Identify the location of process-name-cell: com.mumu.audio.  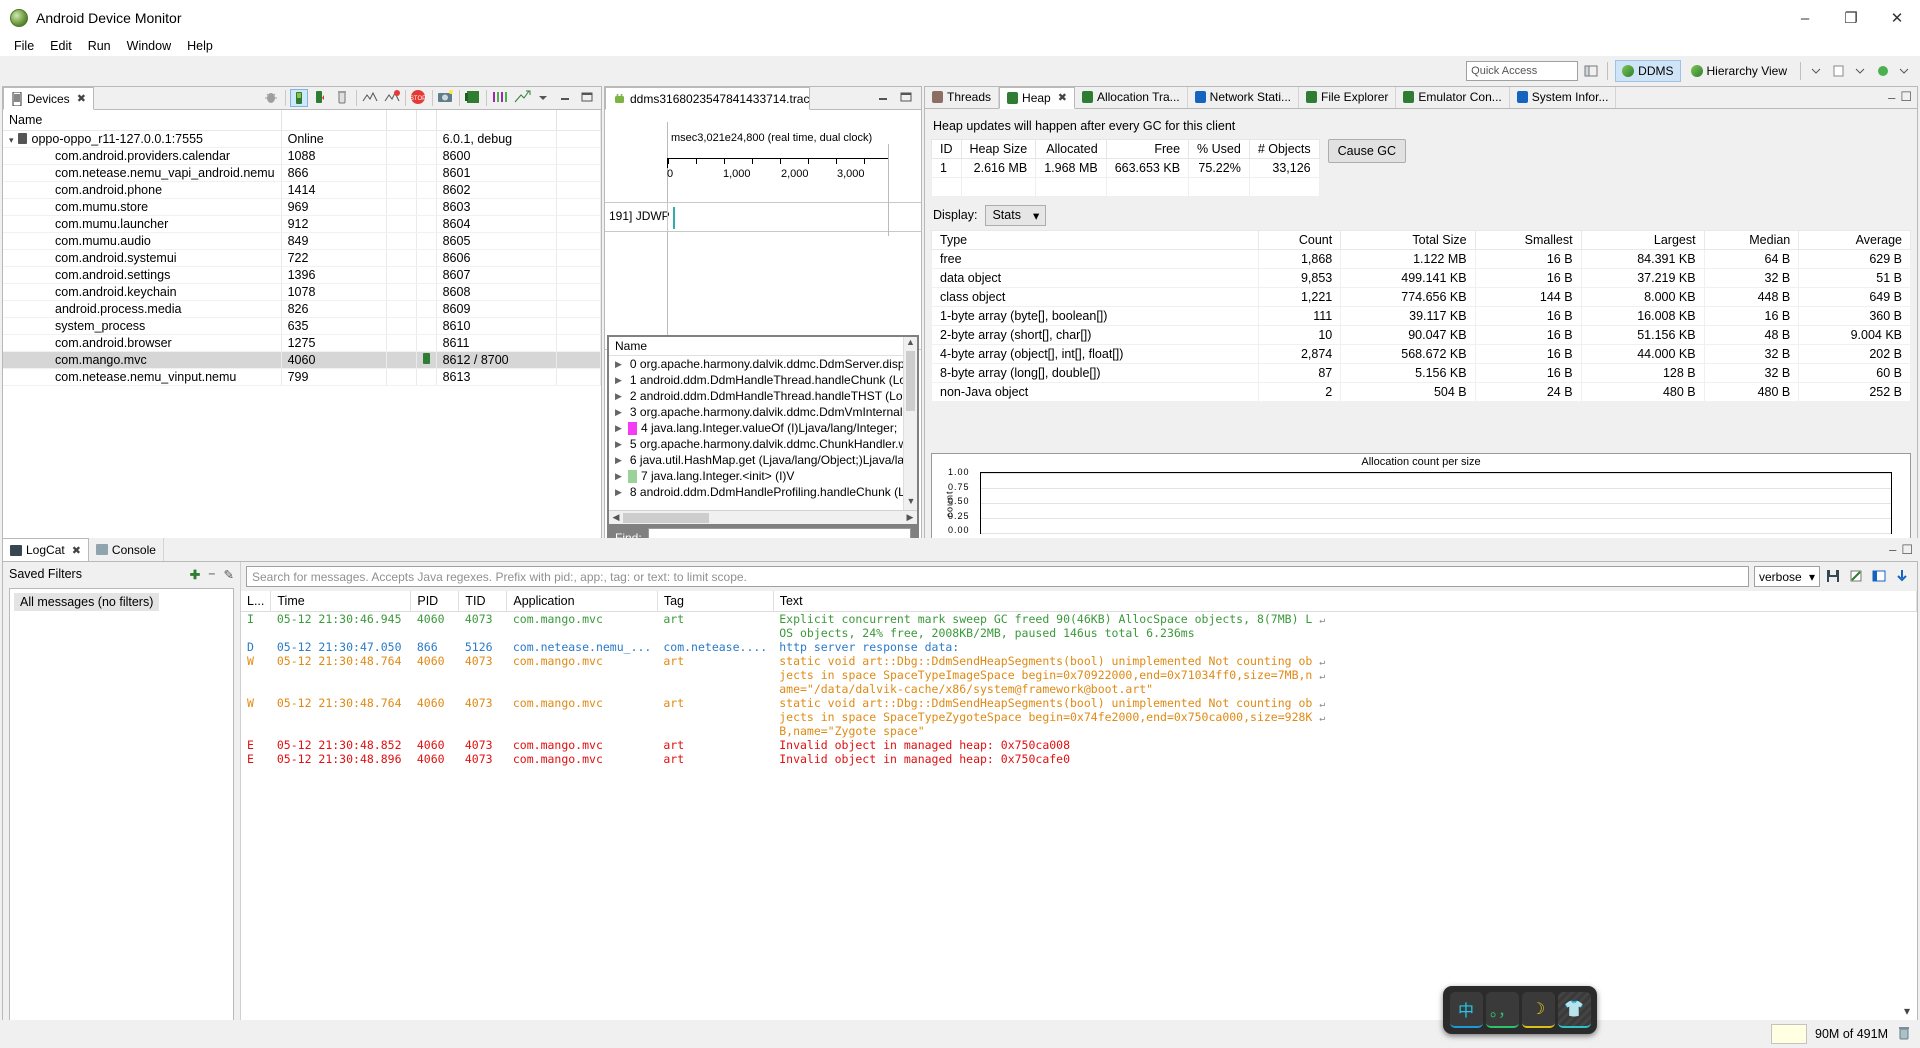
(142, 241).